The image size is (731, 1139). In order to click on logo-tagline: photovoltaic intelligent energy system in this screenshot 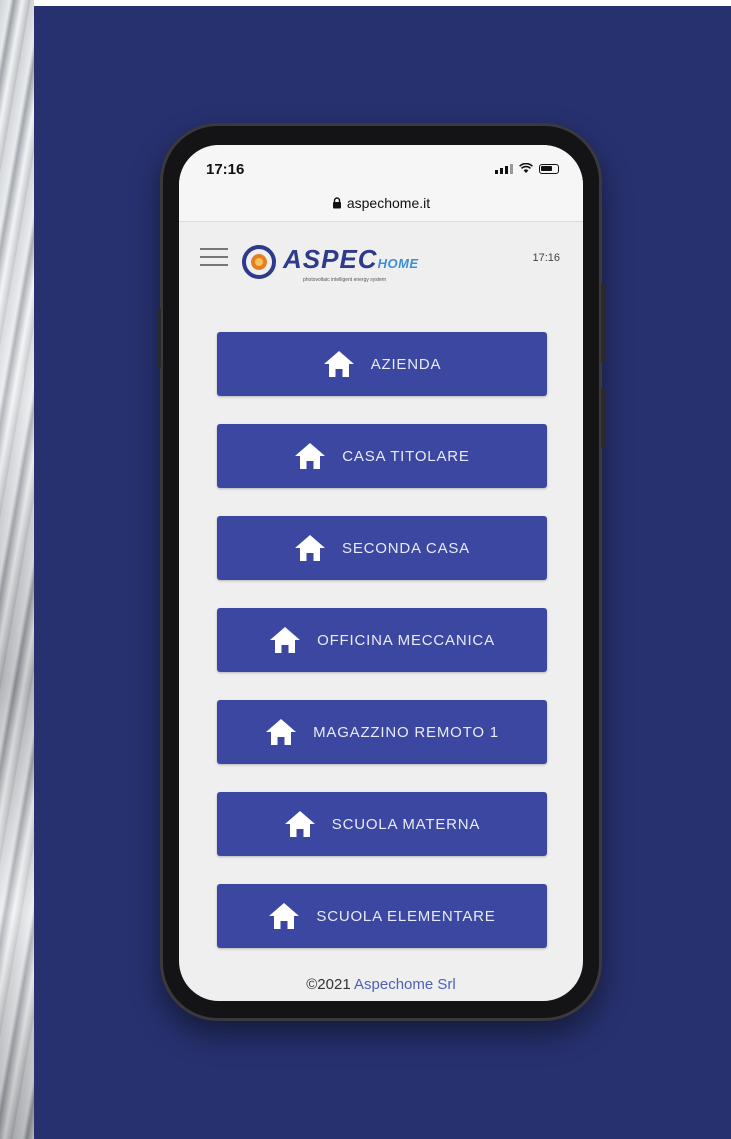, I will do `click(345, 280)`.